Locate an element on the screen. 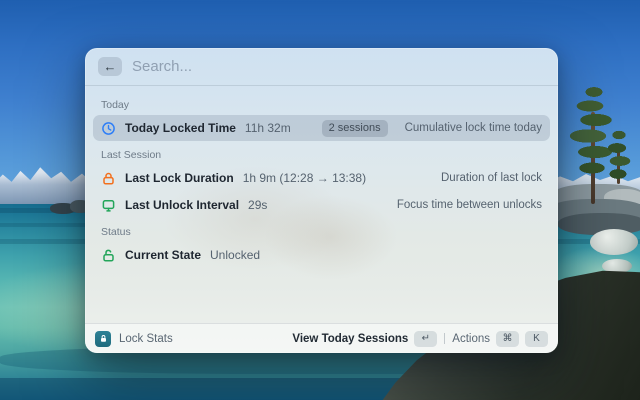 The width and height of the screenshot is (640, 400). section-header-status: Status is located at coordinates (116, 232).